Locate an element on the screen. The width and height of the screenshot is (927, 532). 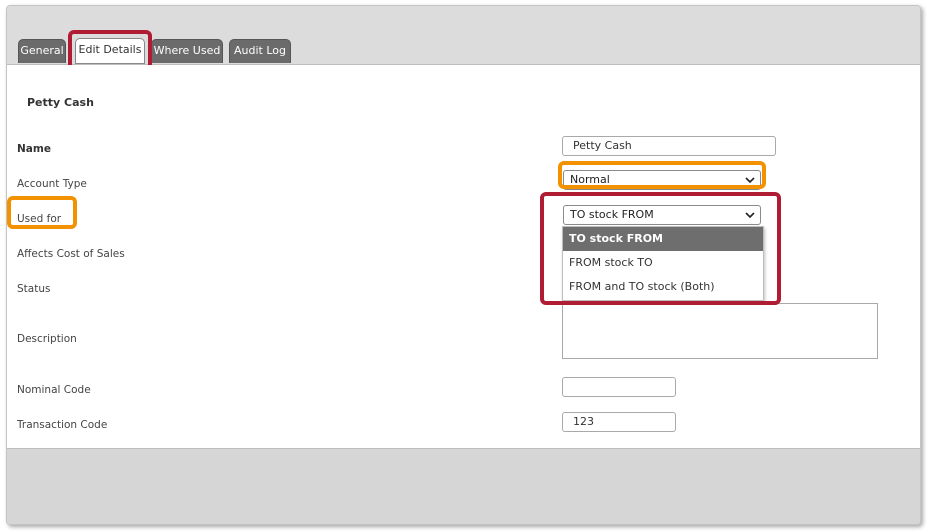
used-for-label: Used for is located at coordinates (39, 219).